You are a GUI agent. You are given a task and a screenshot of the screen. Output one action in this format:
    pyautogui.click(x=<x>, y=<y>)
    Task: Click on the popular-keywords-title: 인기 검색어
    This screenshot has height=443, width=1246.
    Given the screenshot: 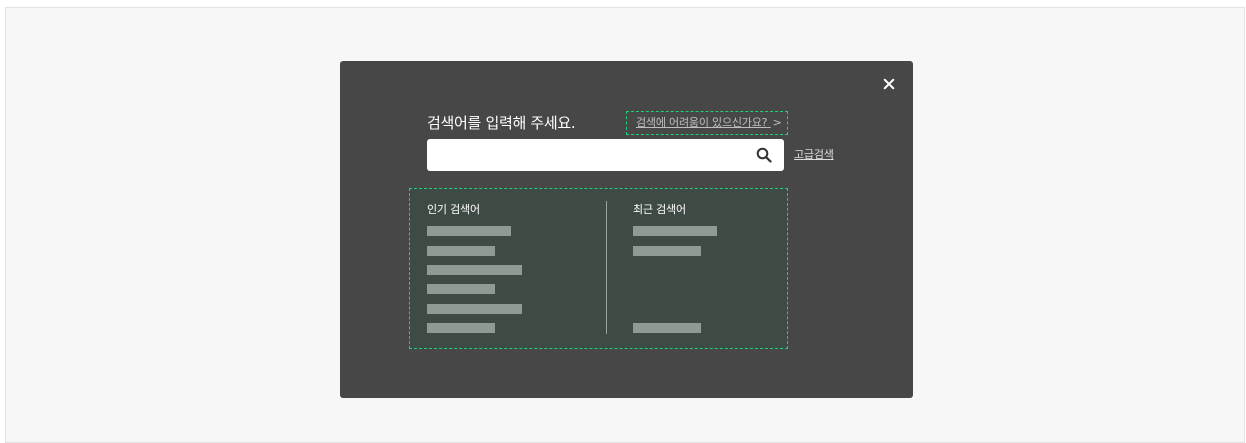 What is the action you would take?
    pyautogui.click(x=453, y=209)
    